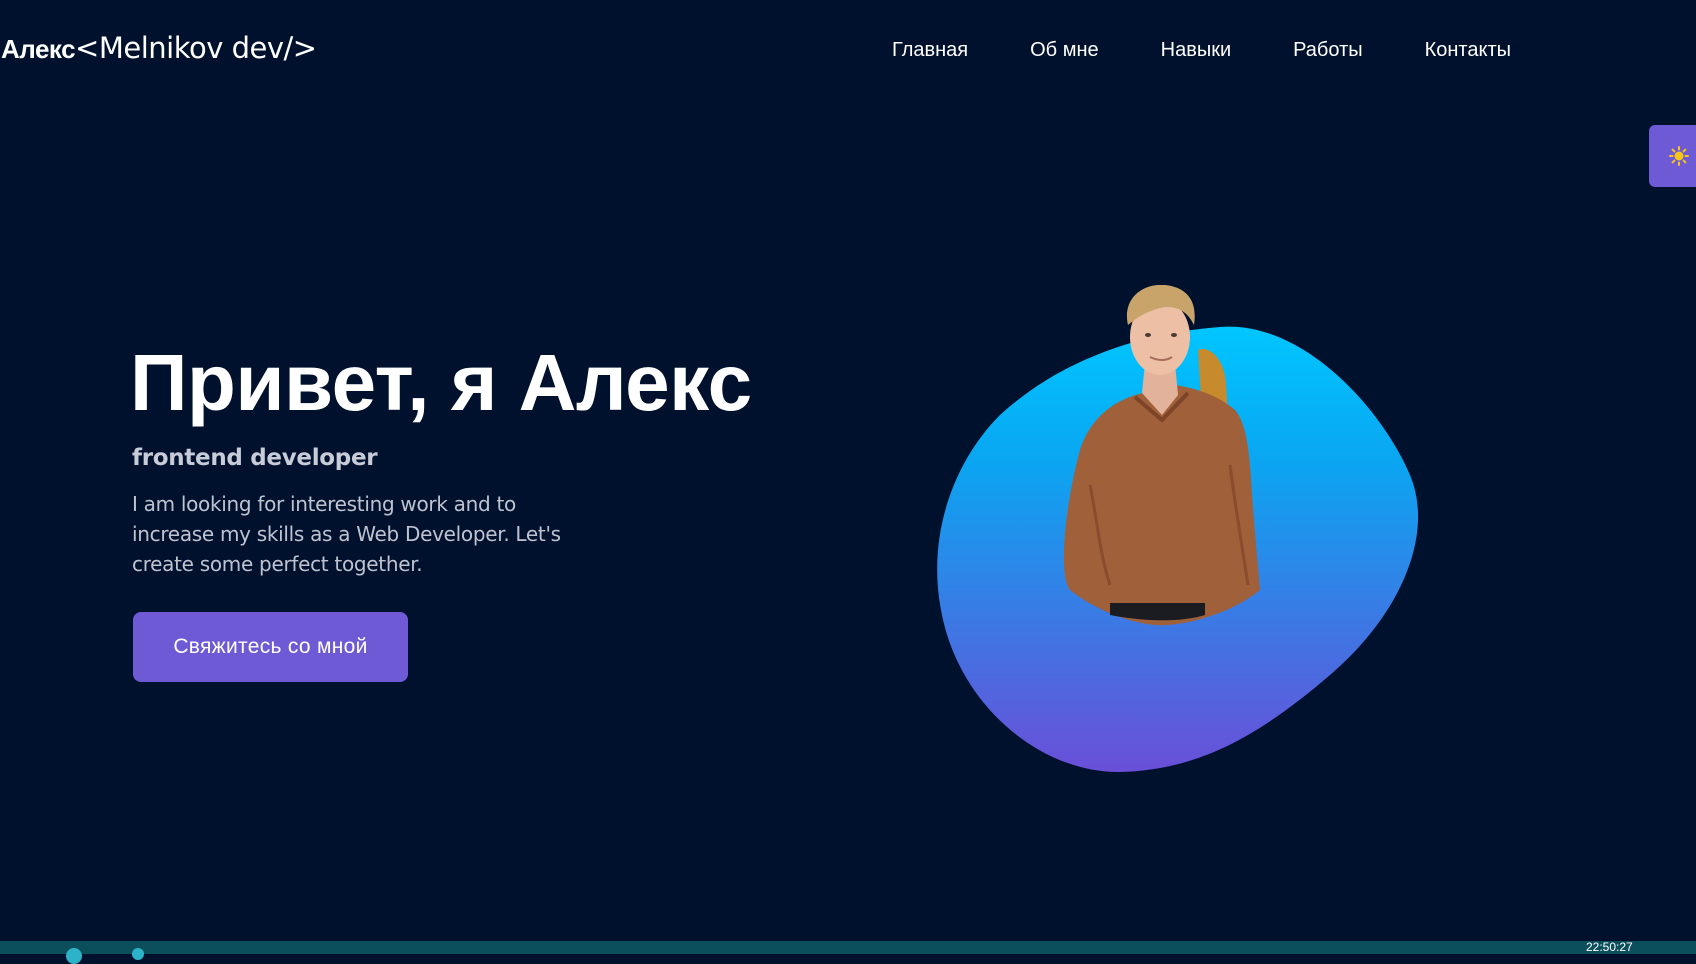 Image resolution: width=1696 pixels, height=964 pixels. What do you see at coordinates (1178, 529) in the screenshot?
I see `profile-photo` at bounding box center [1178, 529].